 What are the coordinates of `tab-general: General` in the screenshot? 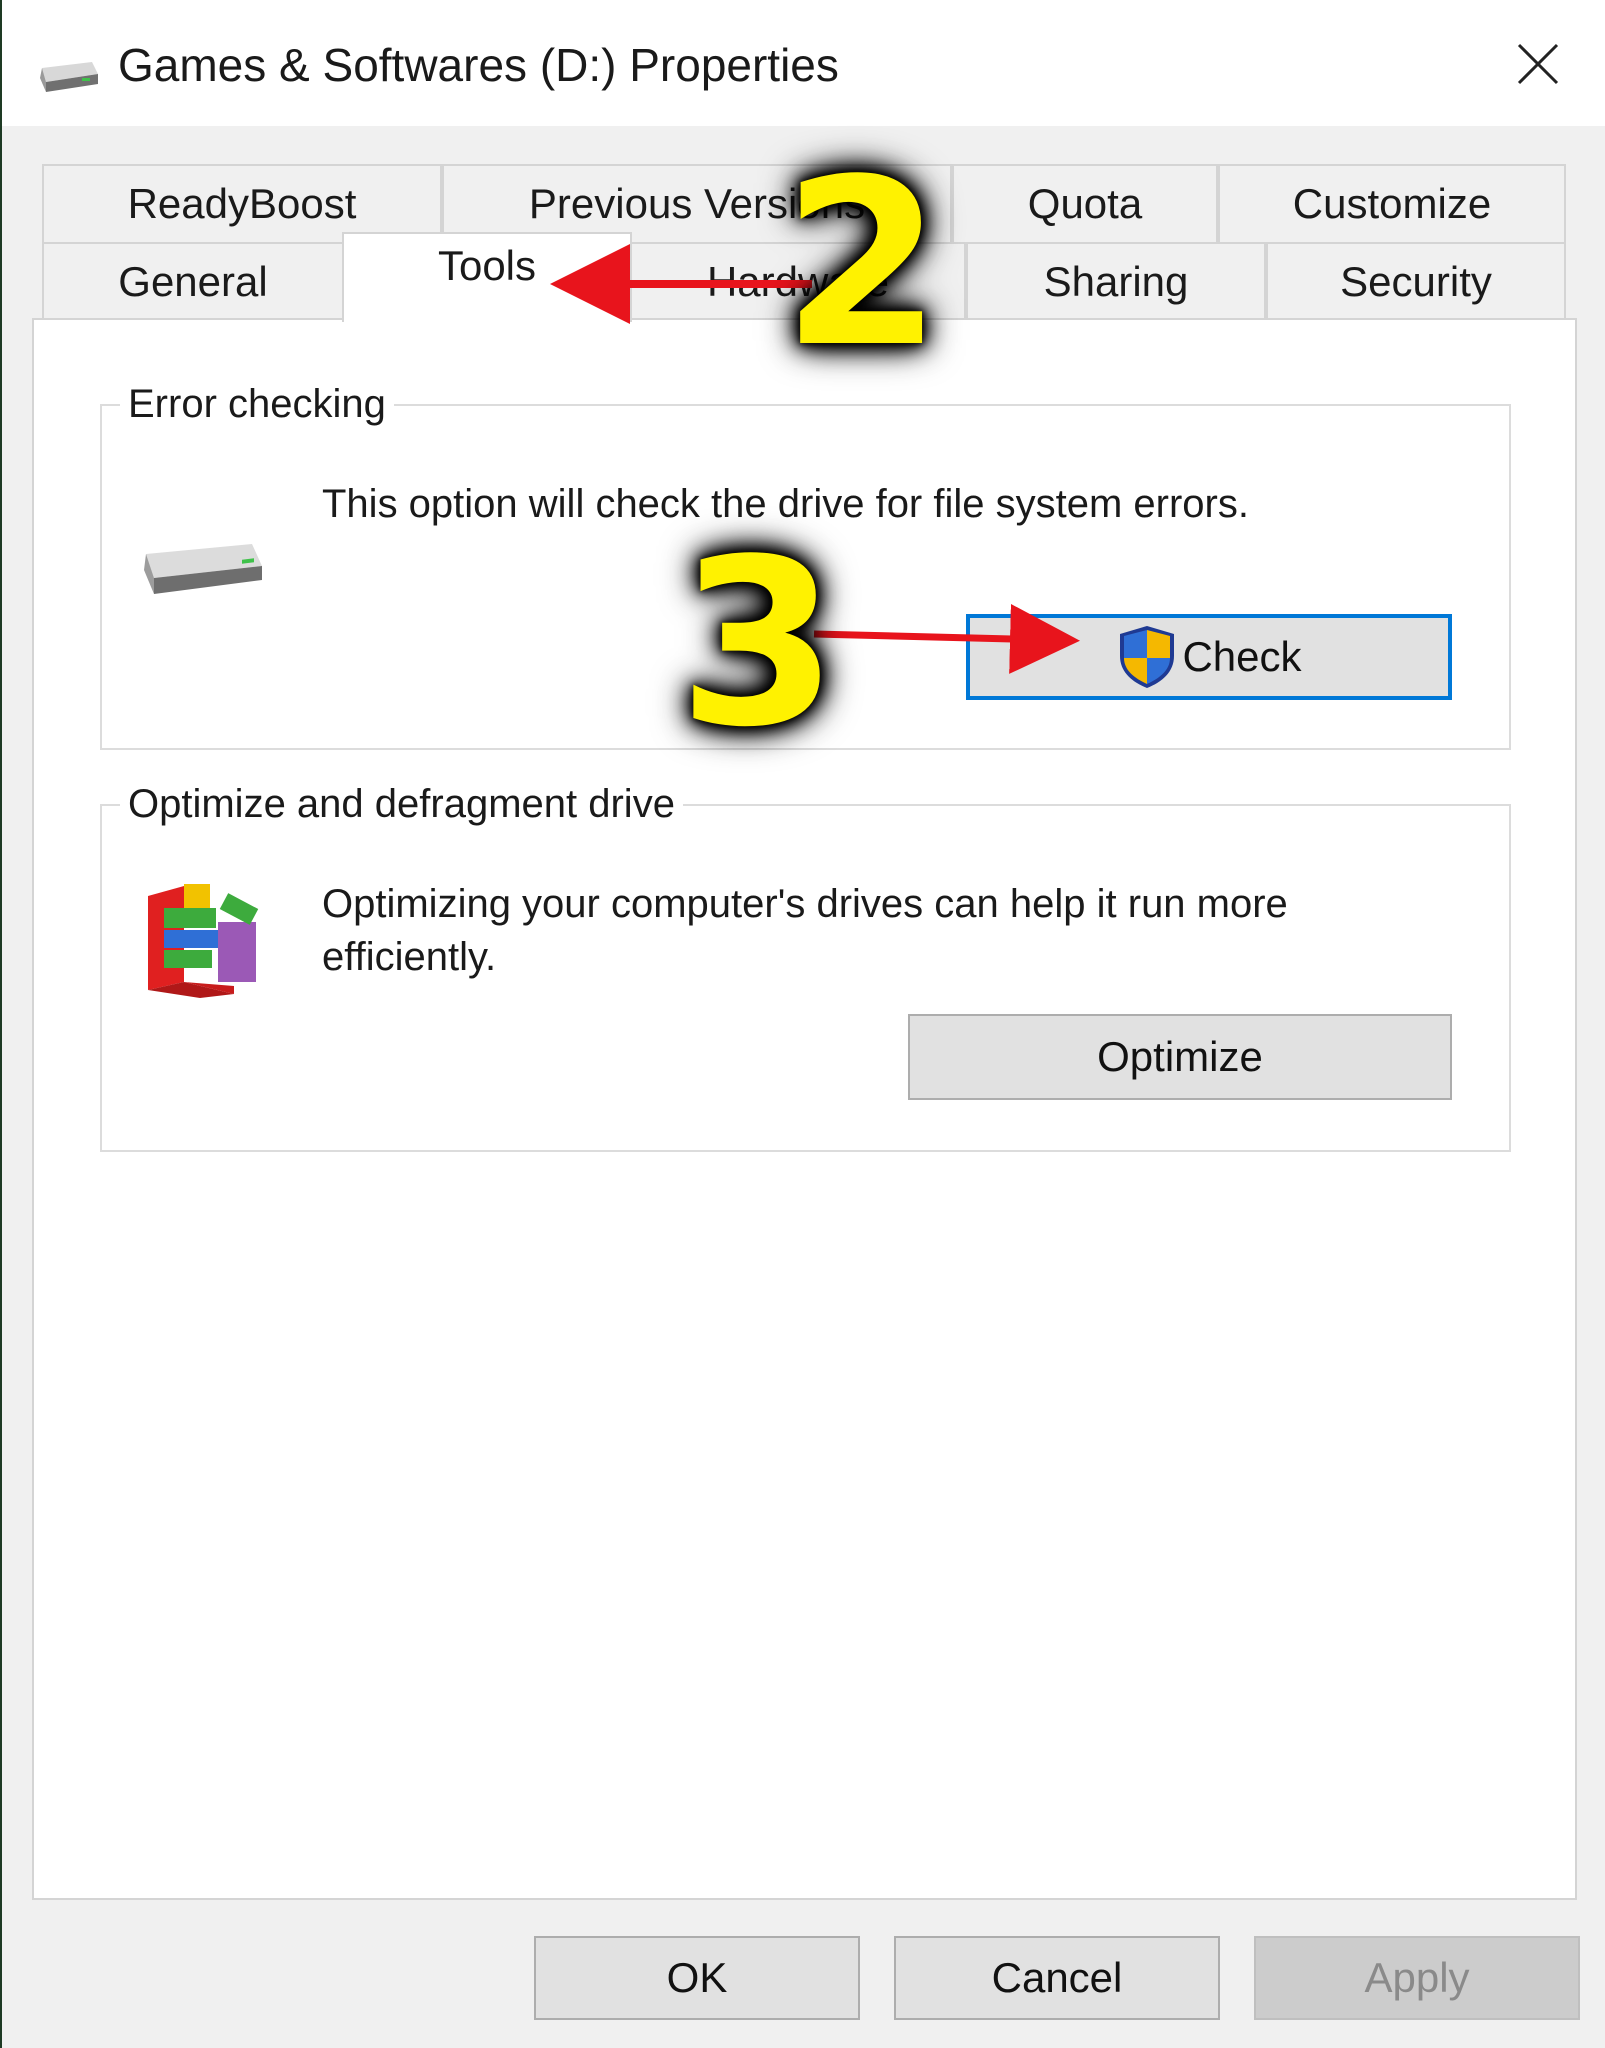 It's located at (193, 281).